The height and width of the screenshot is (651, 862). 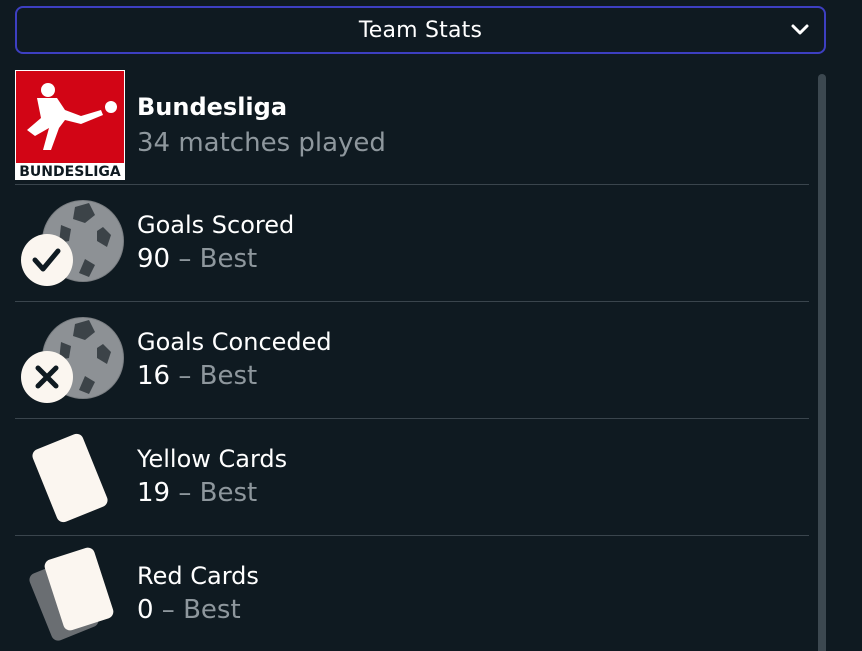 I want to click on red-card-icon, so click(x=71, y=594).